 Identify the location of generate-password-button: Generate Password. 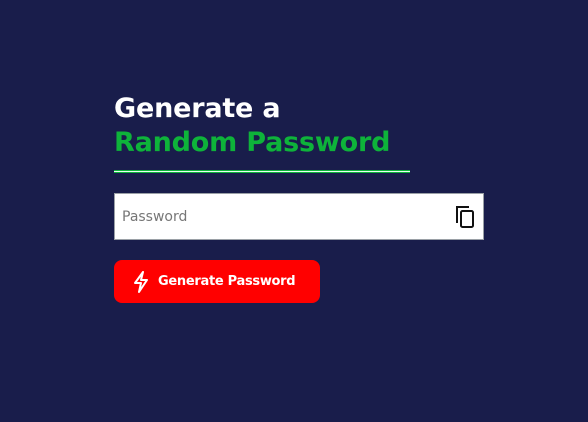
(217, 281).